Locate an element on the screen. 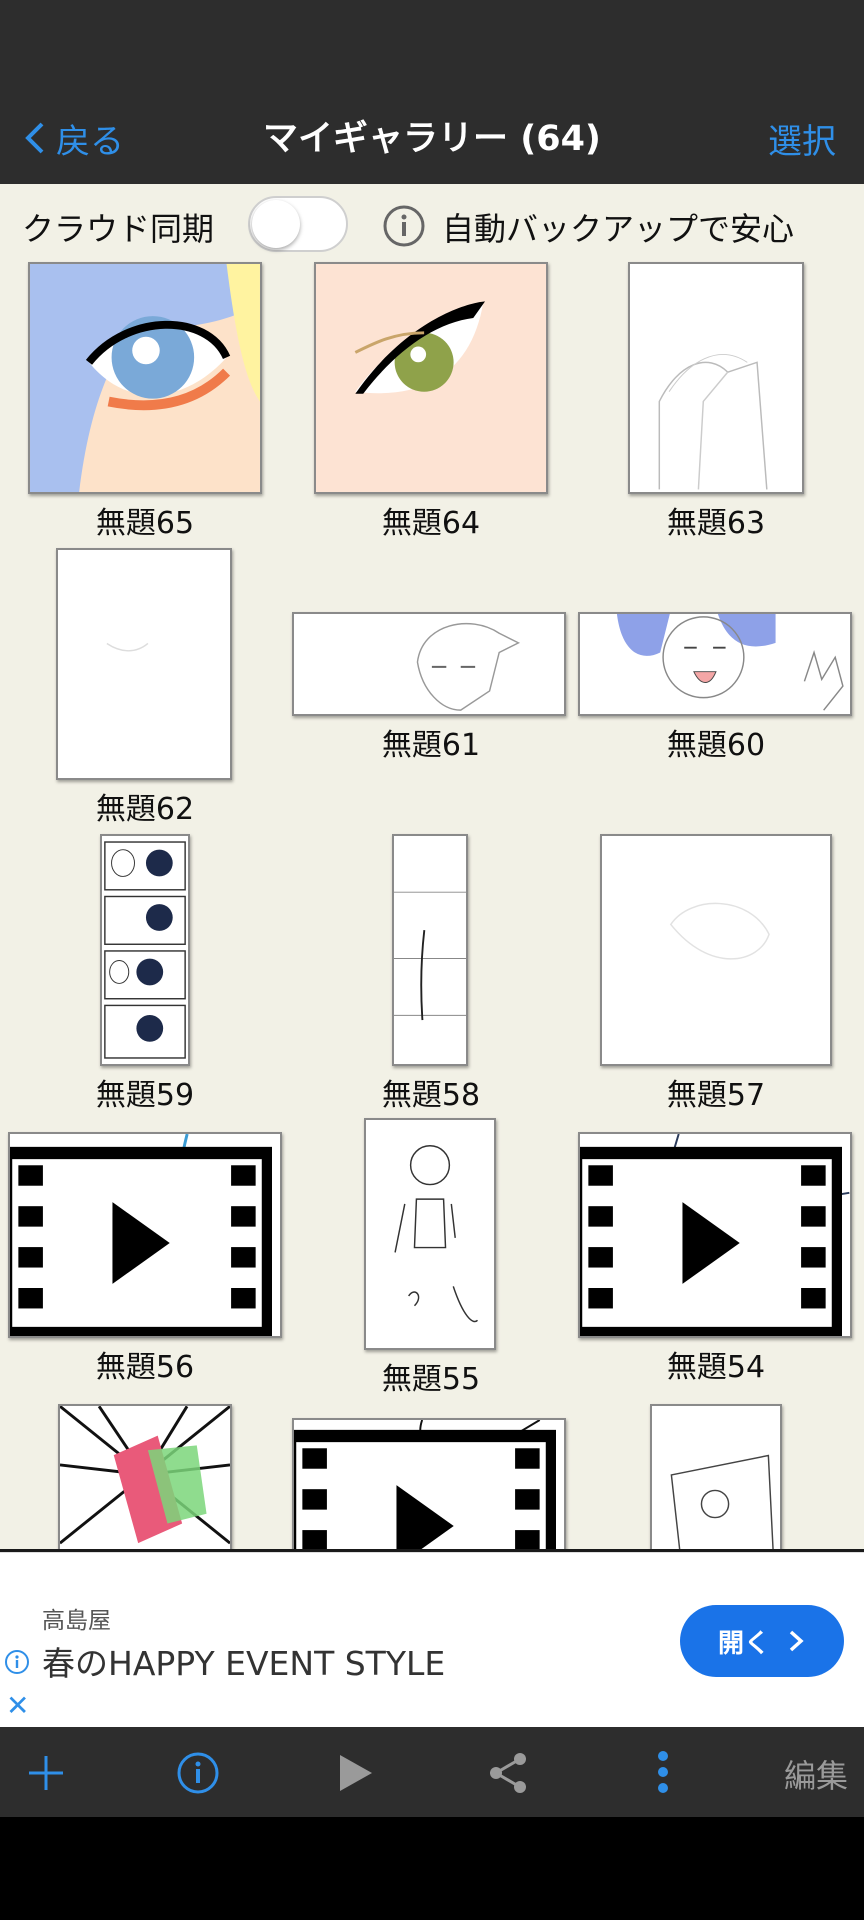 The image size is (864, 1920). auto-backup-text: 自動バックアップで安心 is located at coordinates (618, 229).